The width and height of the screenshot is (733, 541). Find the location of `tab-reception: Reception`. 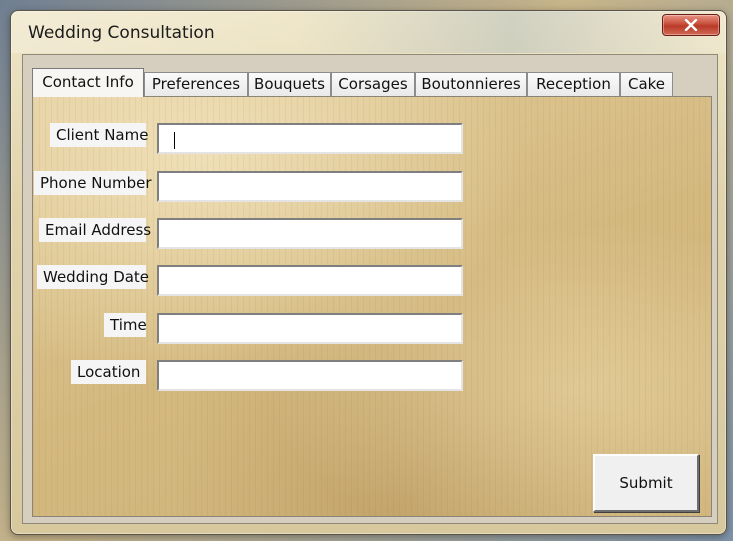

tab-reception: Reception is located at coordinates (573, 84).